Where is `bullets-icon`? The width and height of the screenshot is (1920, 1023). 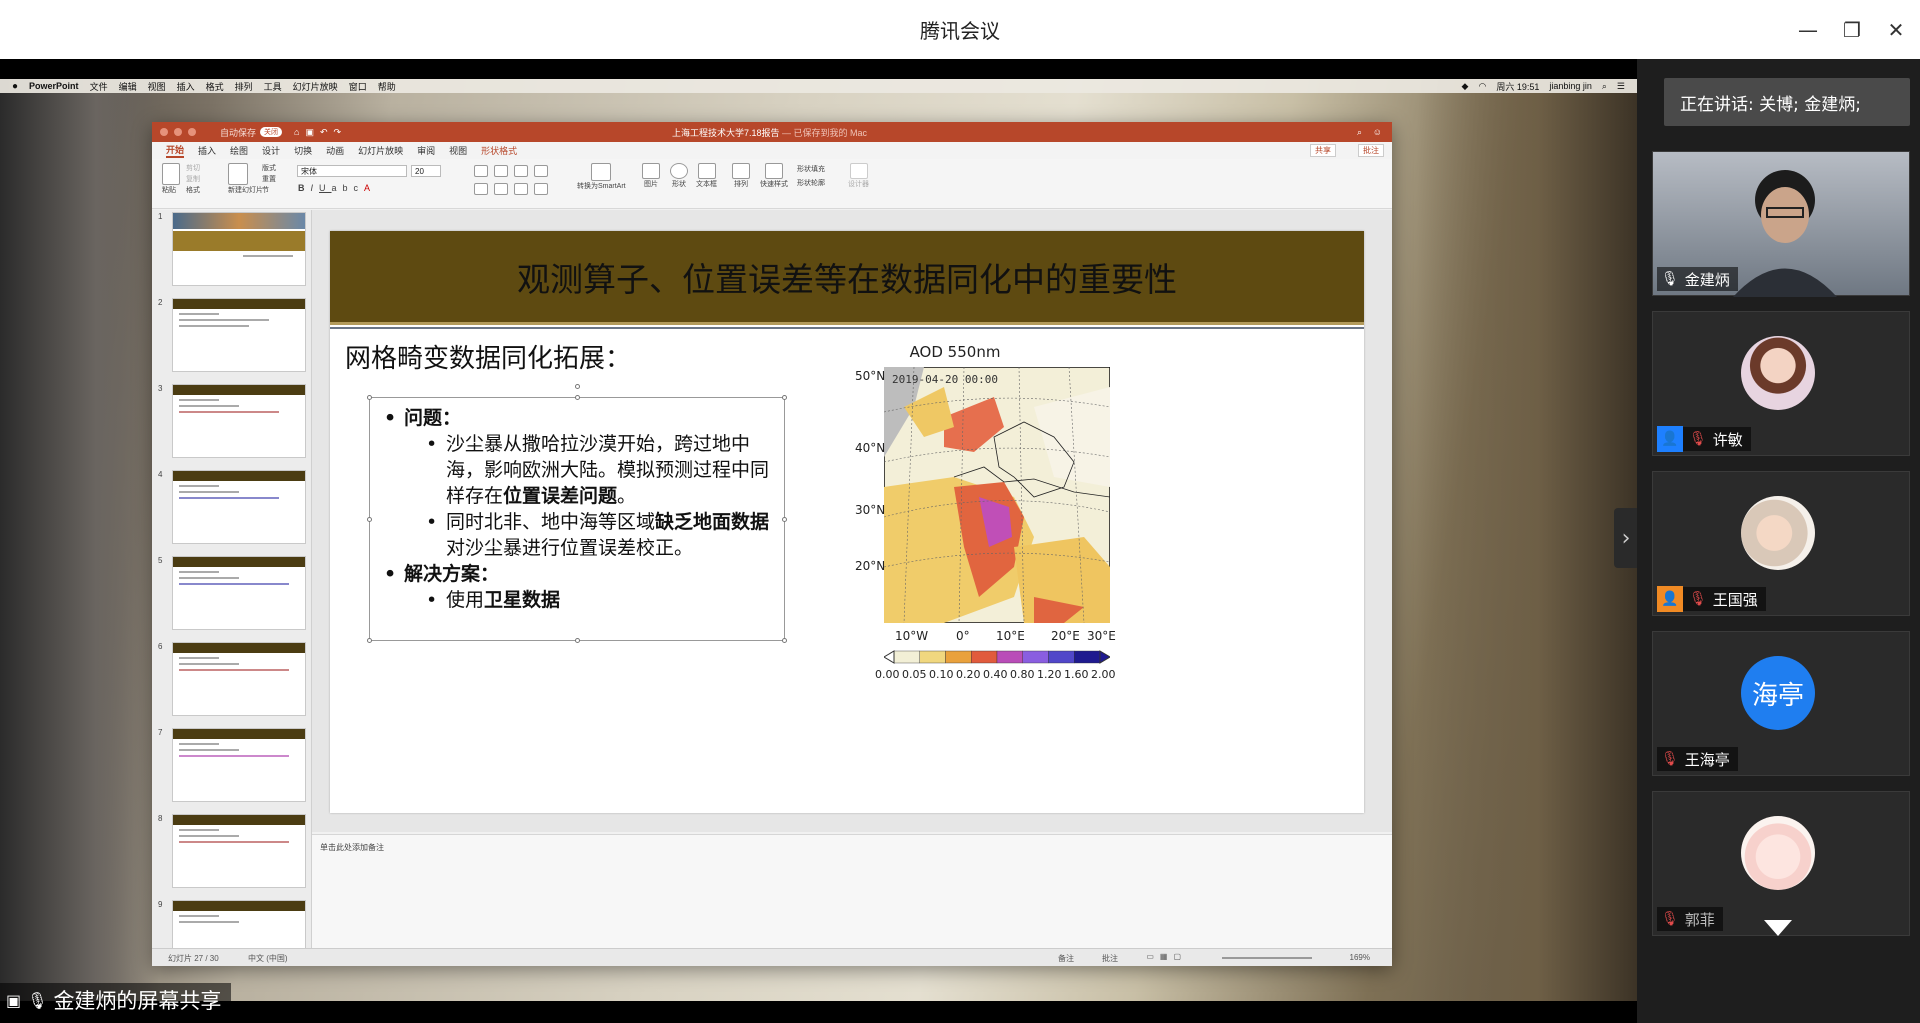 bullets-icon is located at coordinates (481, 171).